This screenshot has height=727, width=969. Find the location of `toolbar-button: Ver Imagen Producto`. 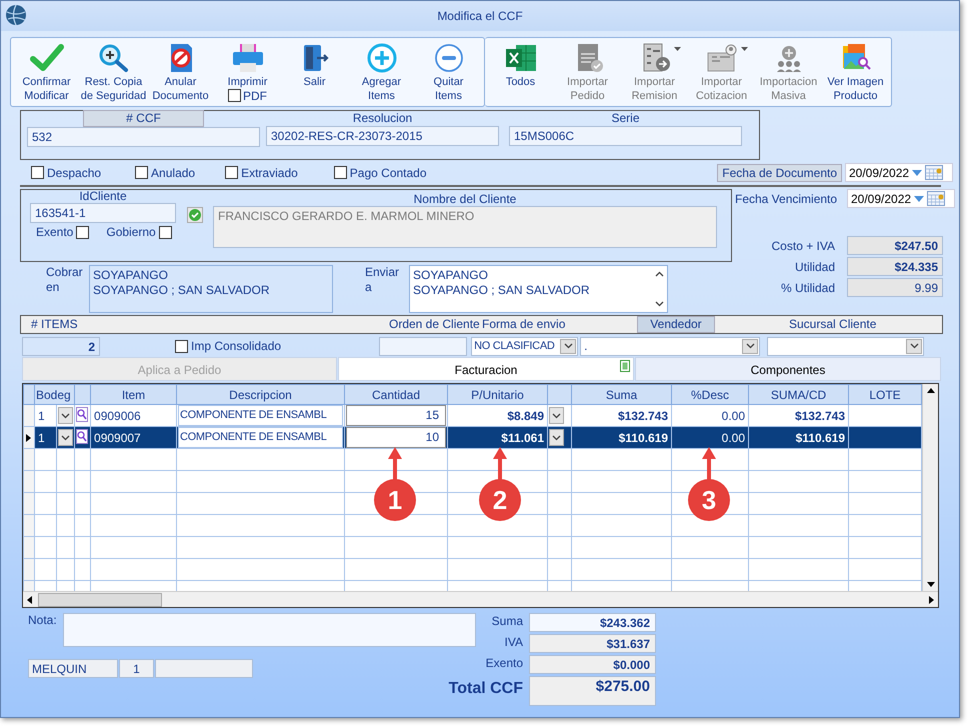

toolbar-button: Ver Imagen Producto is located at coordinates (855, 70).